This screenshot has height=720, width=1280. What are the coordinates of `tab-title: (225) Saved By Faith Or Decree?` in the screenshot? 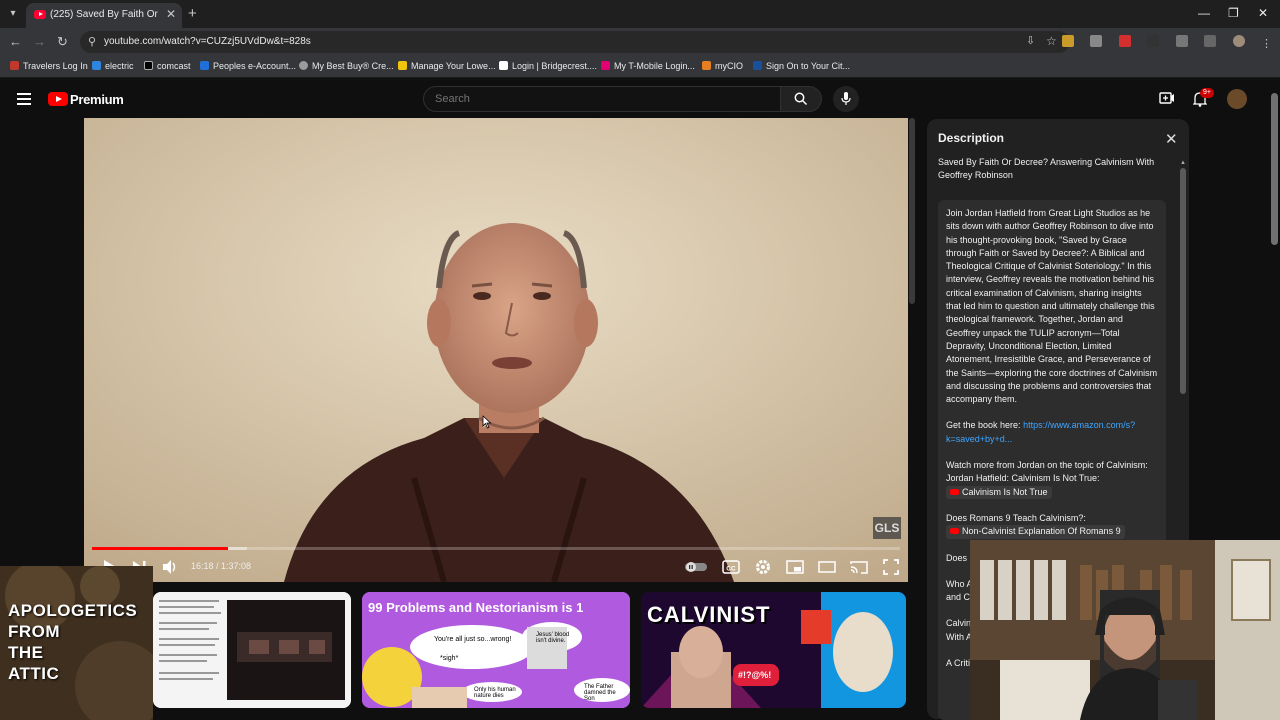 It's located at (105, 14).